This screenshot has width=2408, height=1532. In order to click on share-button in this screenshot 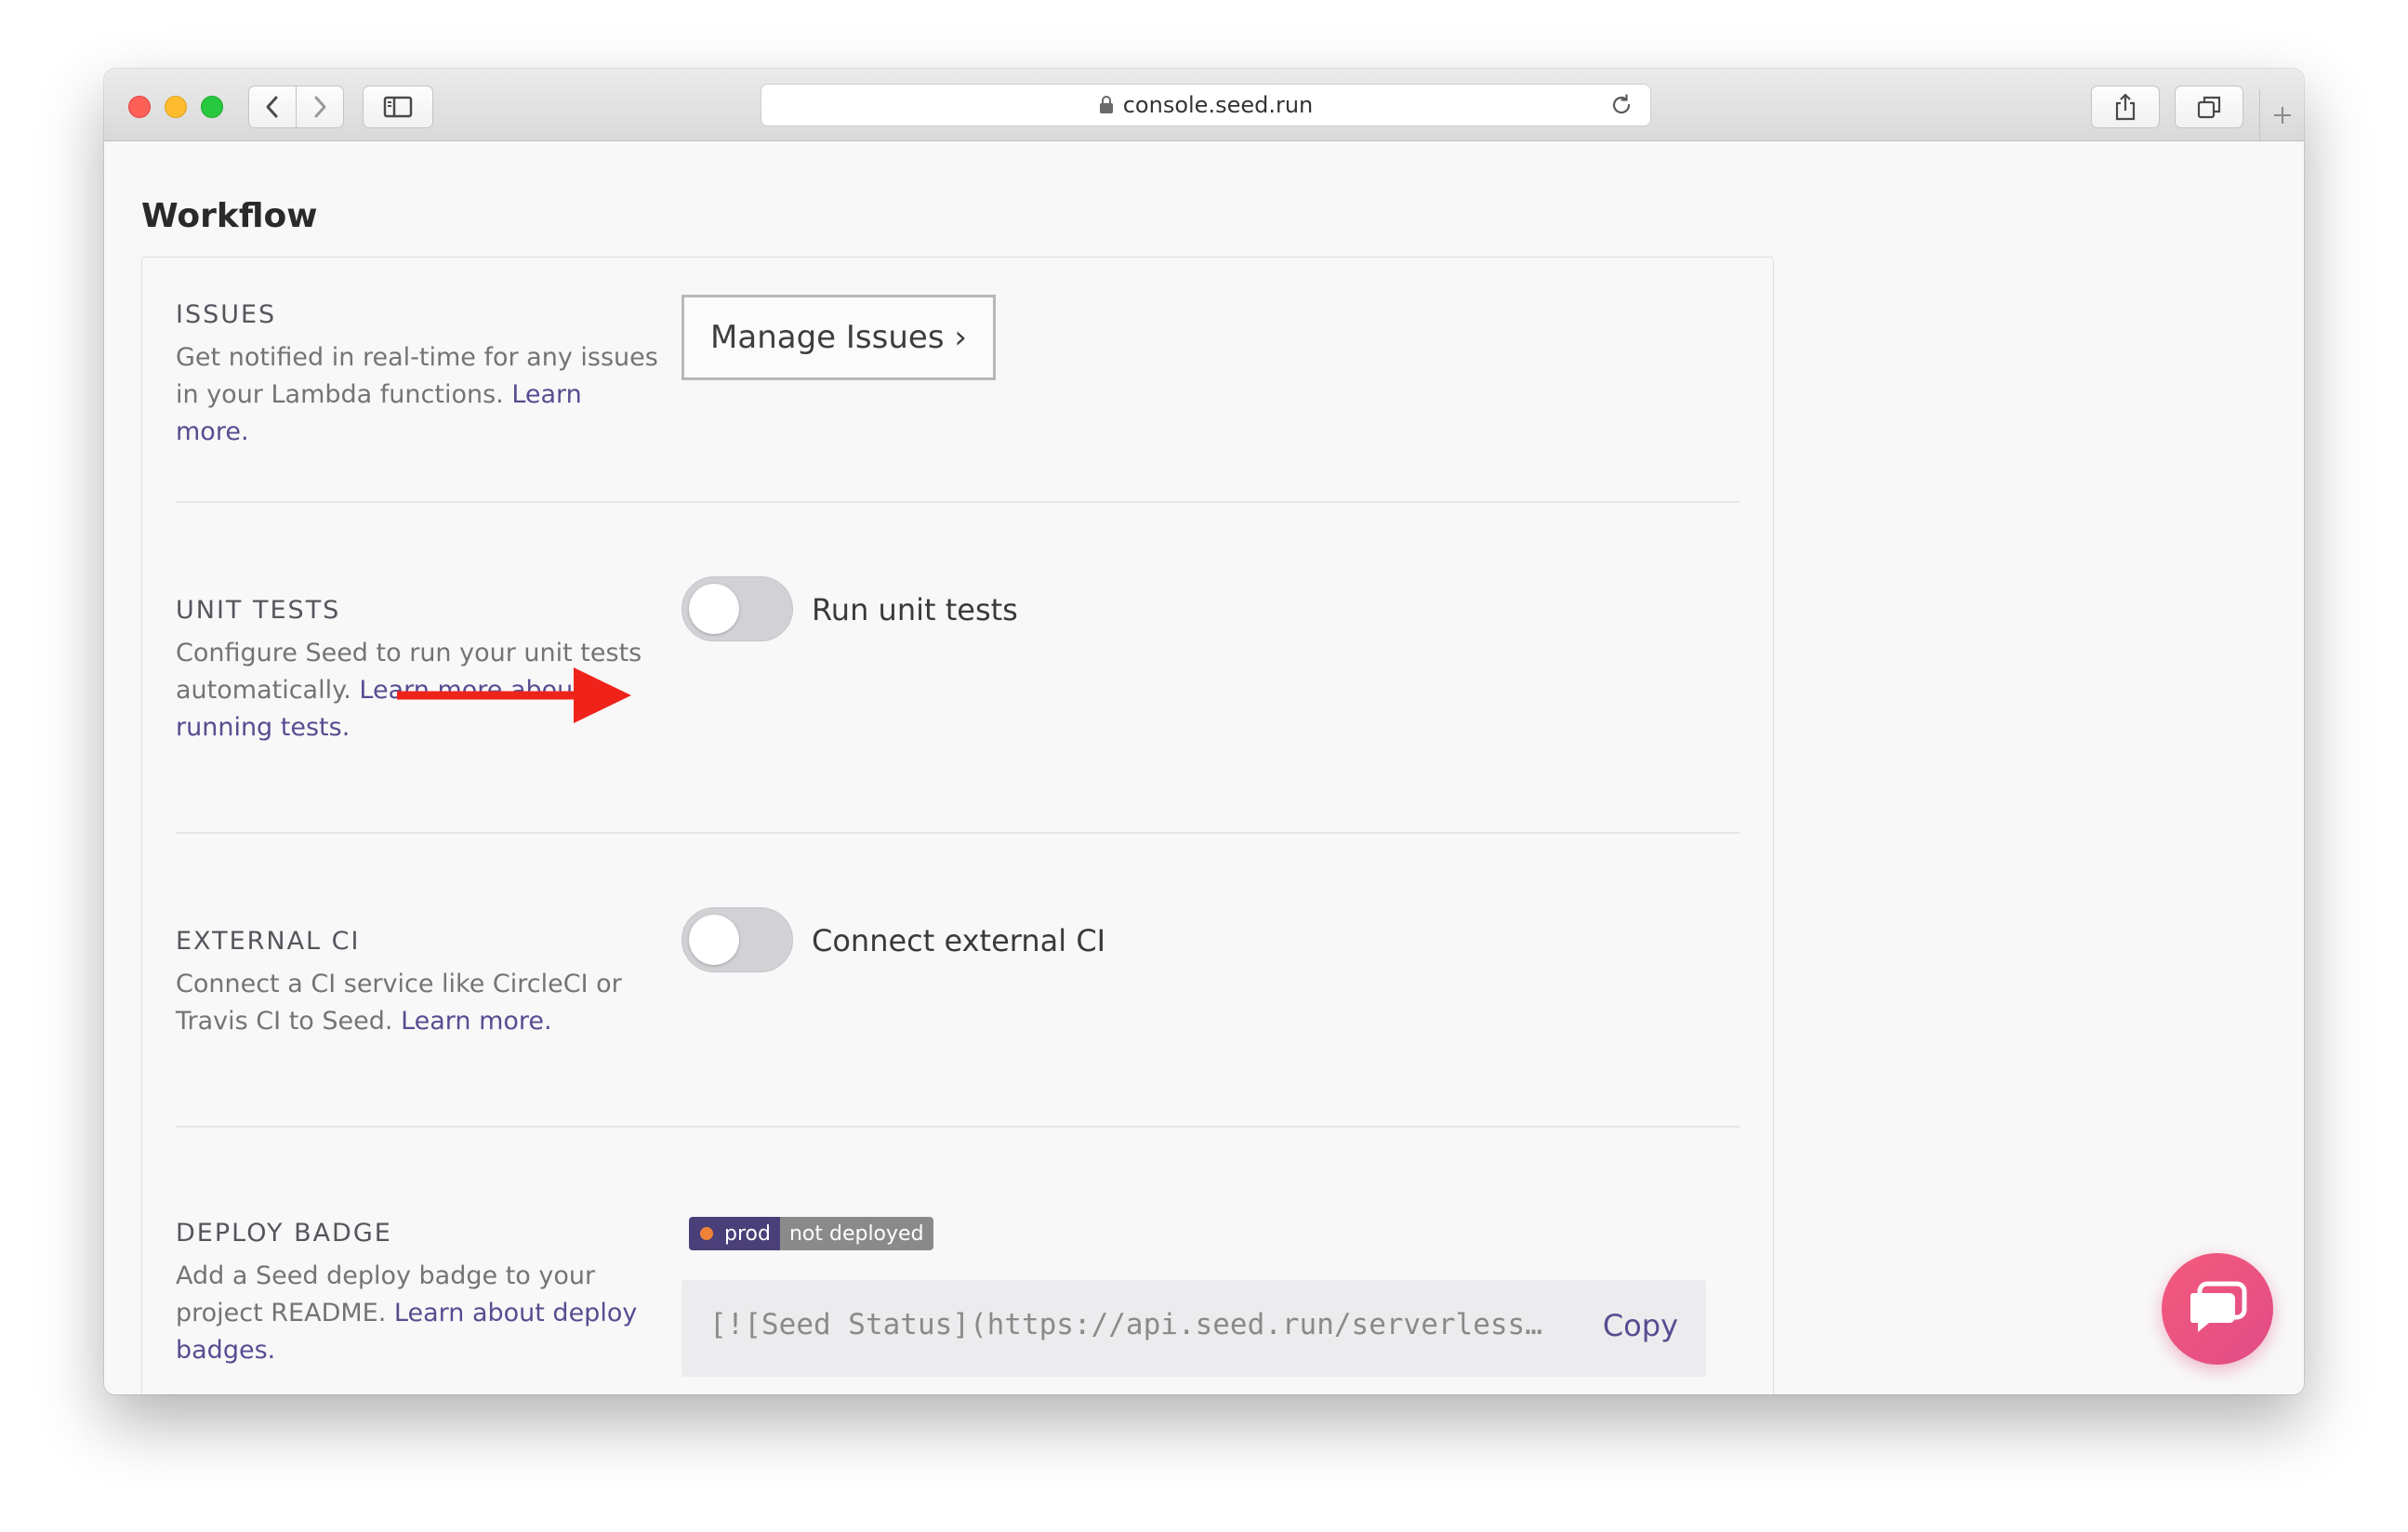, I will do `click(2125, 107)`.